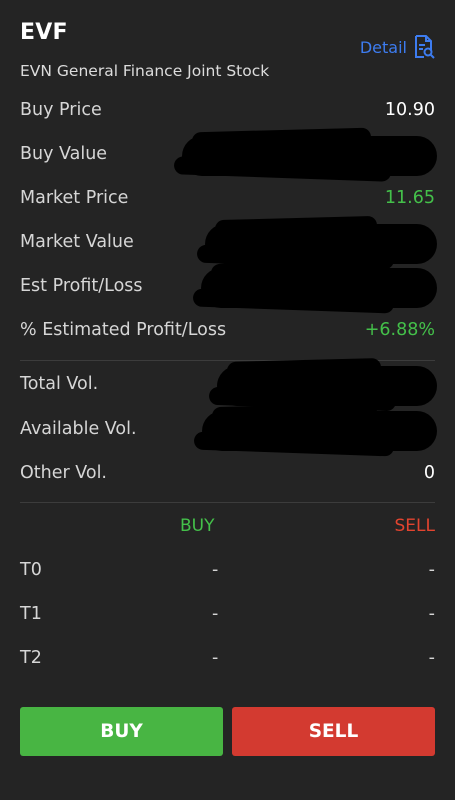  What do you see at coordinates (44, 32) in the screenshot?
I see `stock-symbol: EVF` at bounding box center [44, 32].